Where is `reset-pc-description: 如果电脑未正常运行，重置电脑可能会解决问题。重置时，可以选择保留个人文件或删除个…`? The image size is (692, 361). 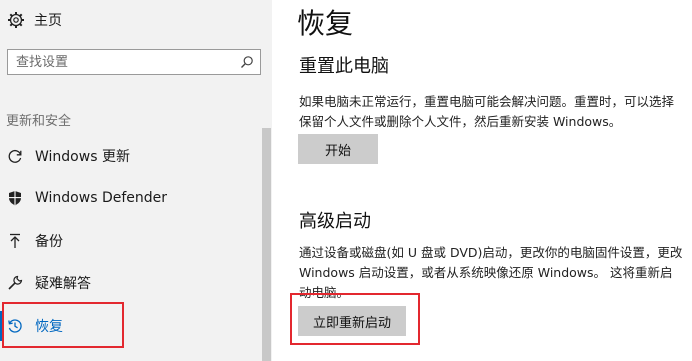 reset-pc-description: 如果电脑未正常运行，重置电脑可能会解决问题。重置时，可以选择保留个人文件或删除个… is located at coordinates (487, 111).